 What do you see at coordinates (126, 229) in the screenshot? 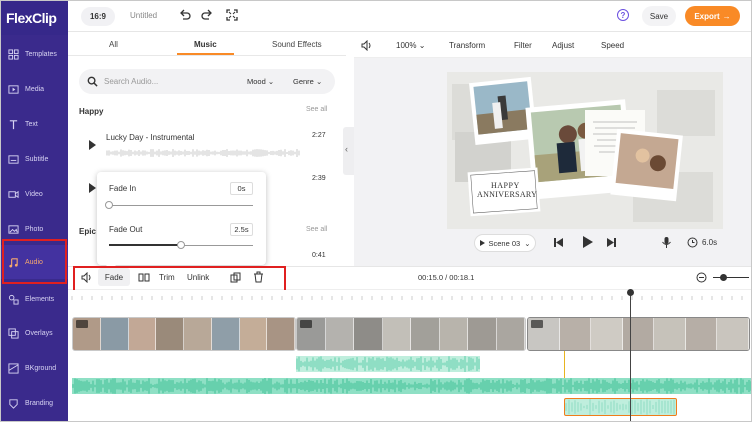
I see `fade-out-label: Fade Out` at bounding box center [126, 229].